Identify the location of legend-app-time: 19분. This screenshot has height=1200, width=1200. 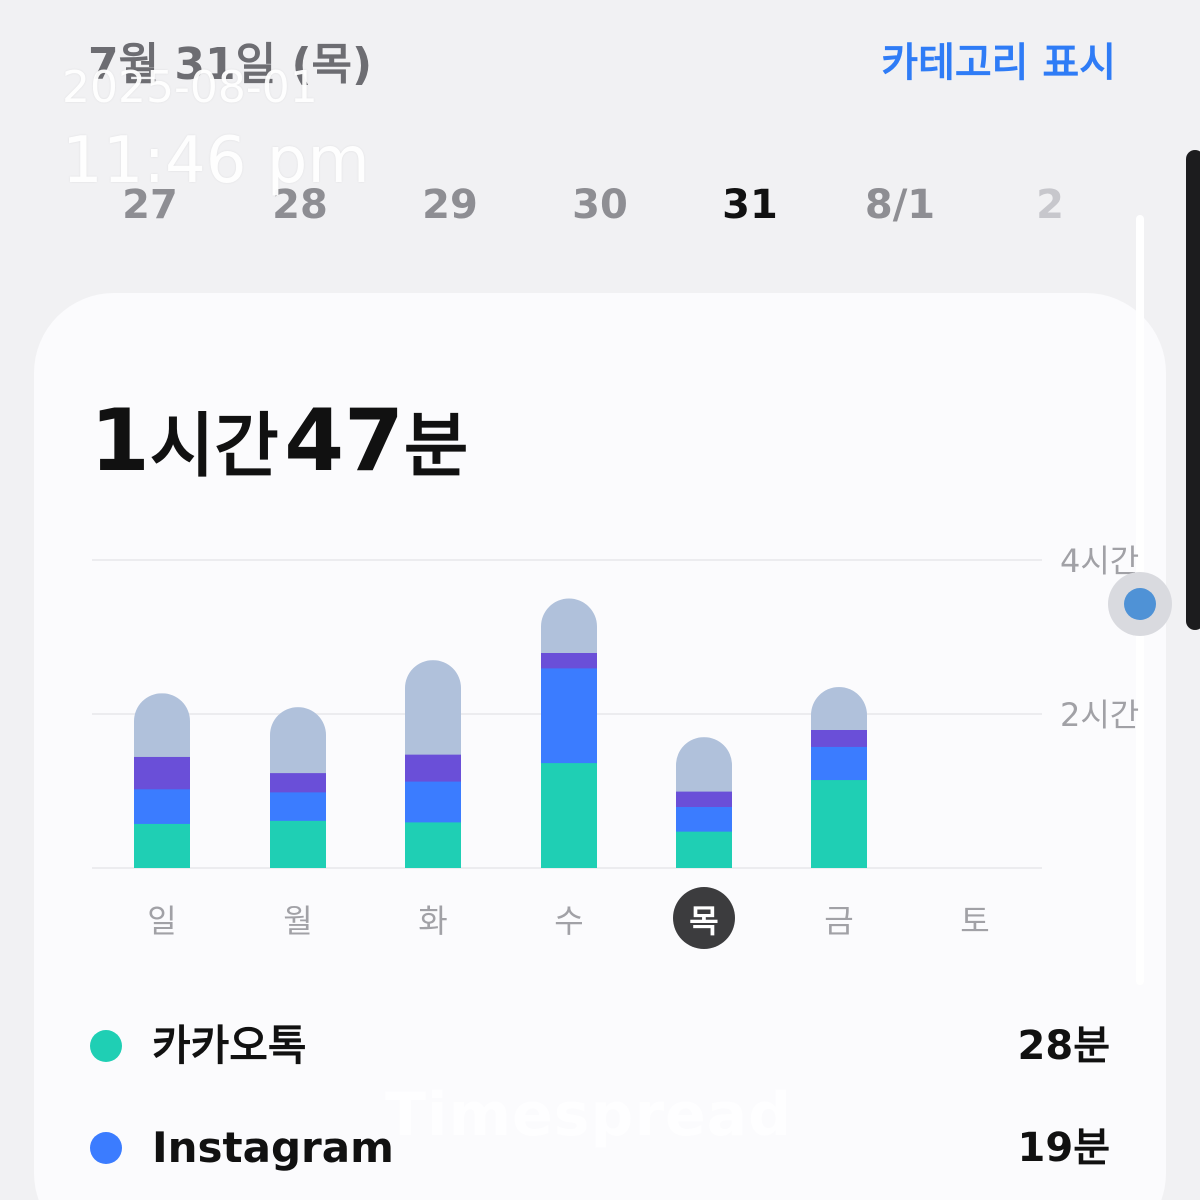
(1063, 1148).